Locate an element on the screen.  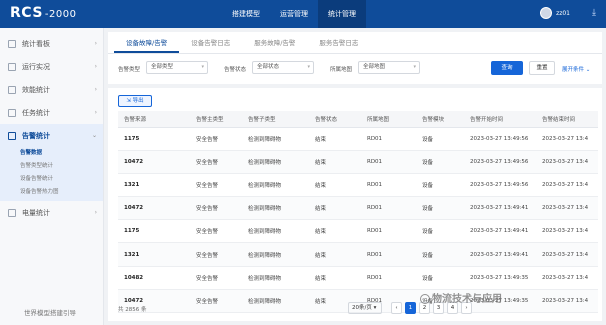
runtime-icon is located at coordinates (12, 66).